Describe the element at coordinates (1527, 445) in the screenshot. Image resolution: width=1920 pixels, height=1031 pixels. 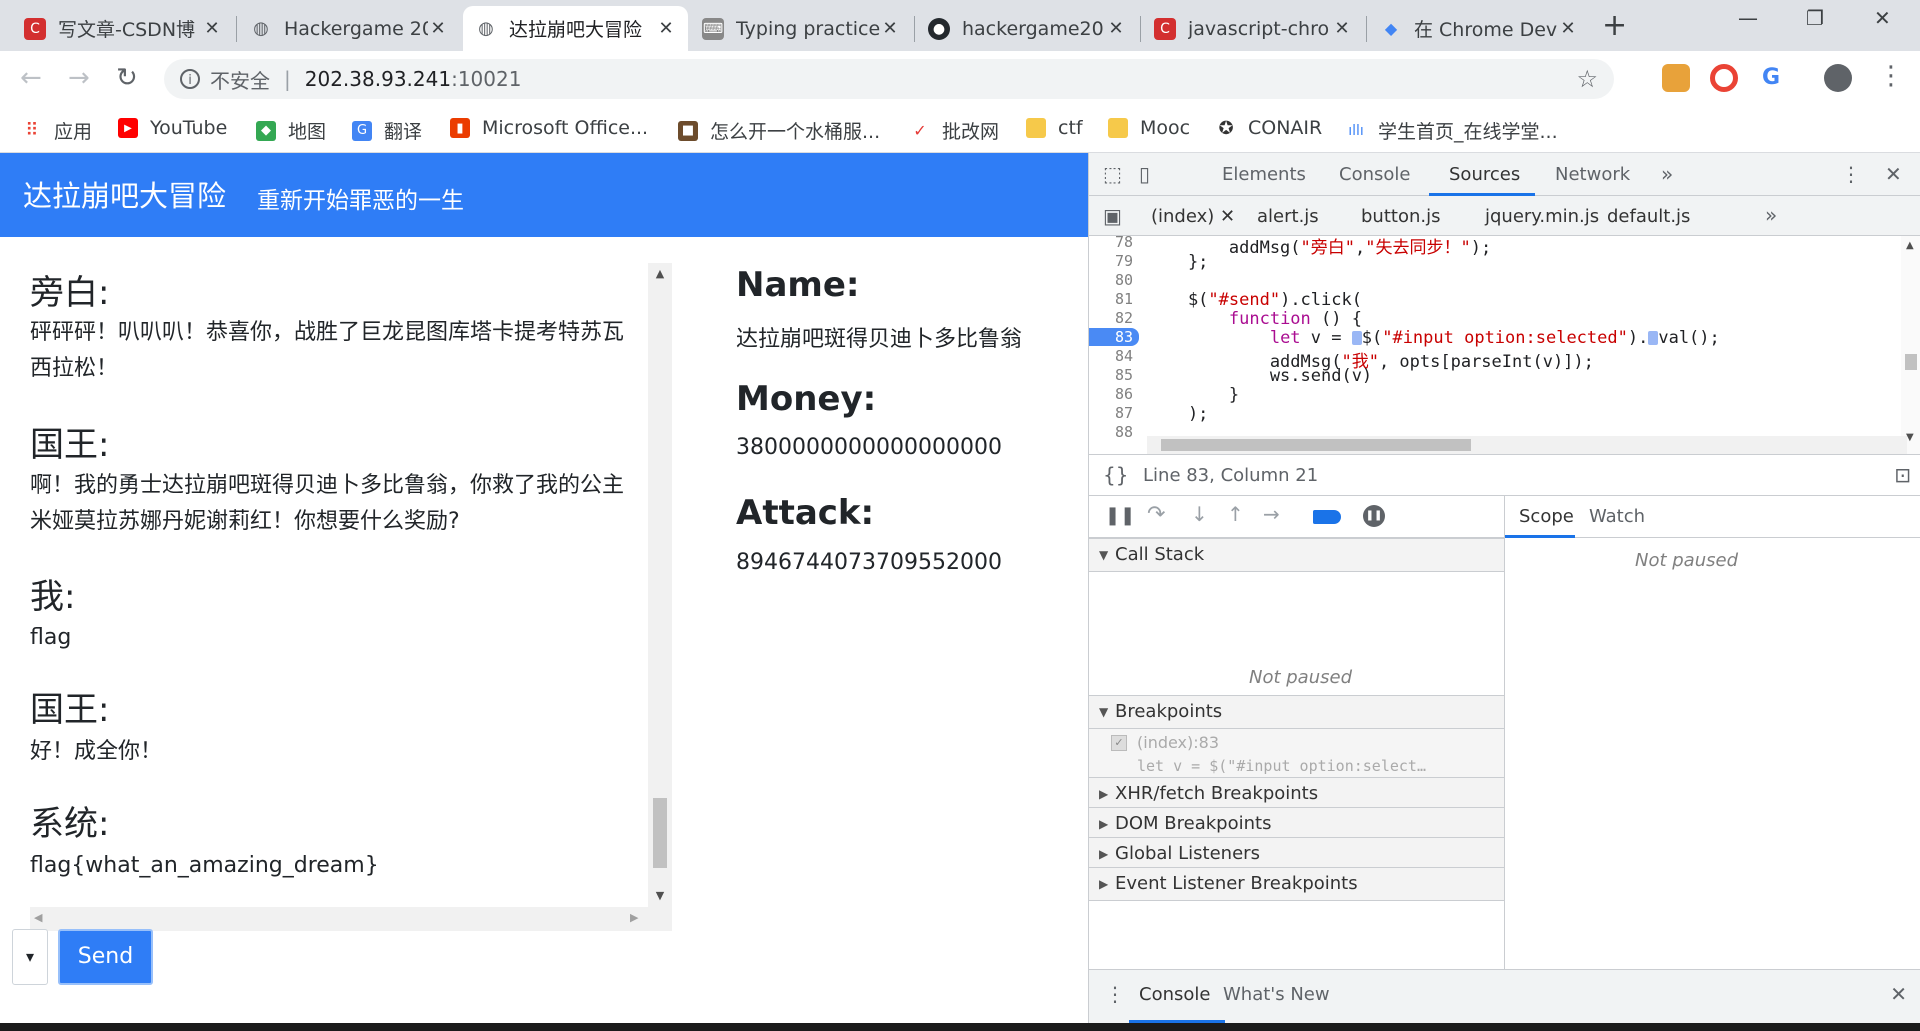
I see `code-hscrollbar` at that location.